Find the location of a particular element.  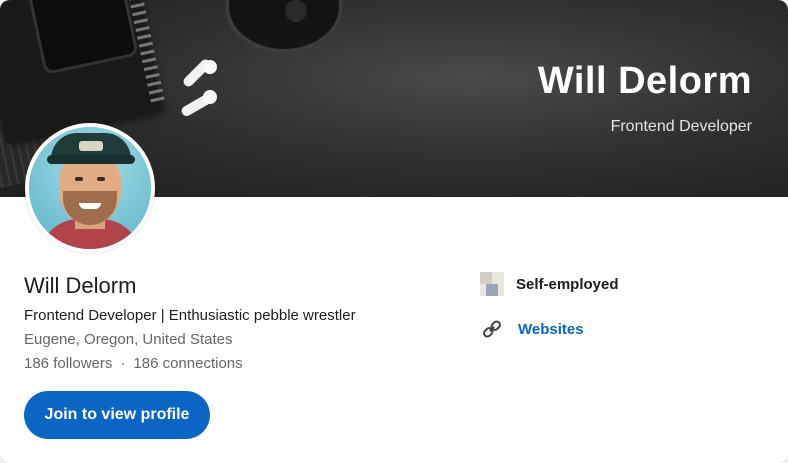

websites-row: Websites is located at coordinates (533, 329).